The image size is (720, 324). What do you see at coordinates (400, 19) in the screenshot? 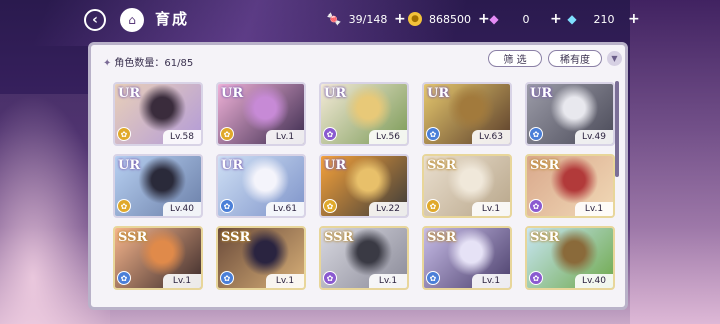
I see `add-candy-button: +` at bounding box center [400, 19].